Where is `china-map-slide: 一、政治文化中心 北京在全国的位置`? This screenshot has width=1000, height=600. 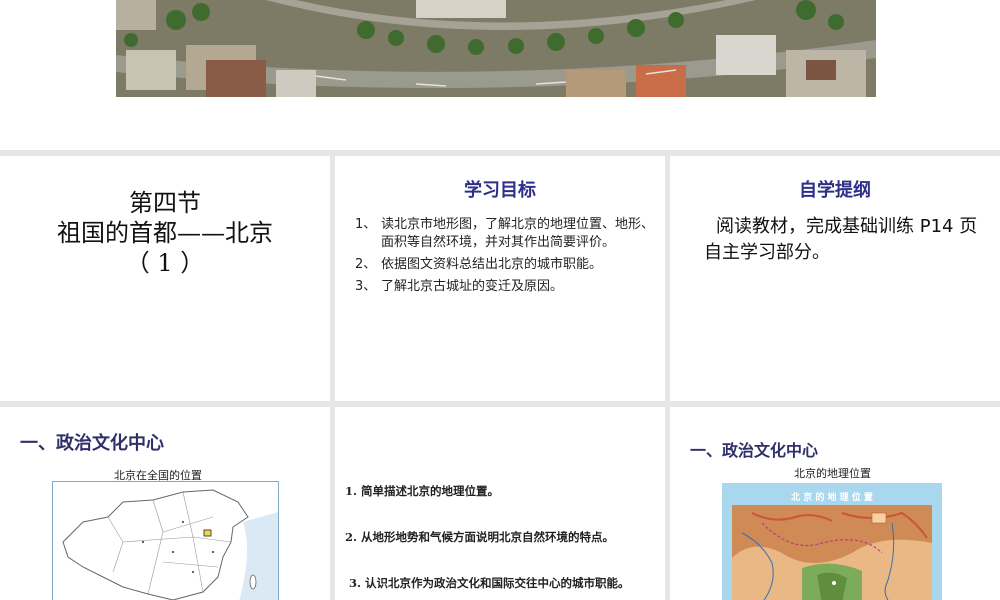
china-map-slide: 一、政治文化中心 北京在全国的位置 is located at coordinates (165, 503).